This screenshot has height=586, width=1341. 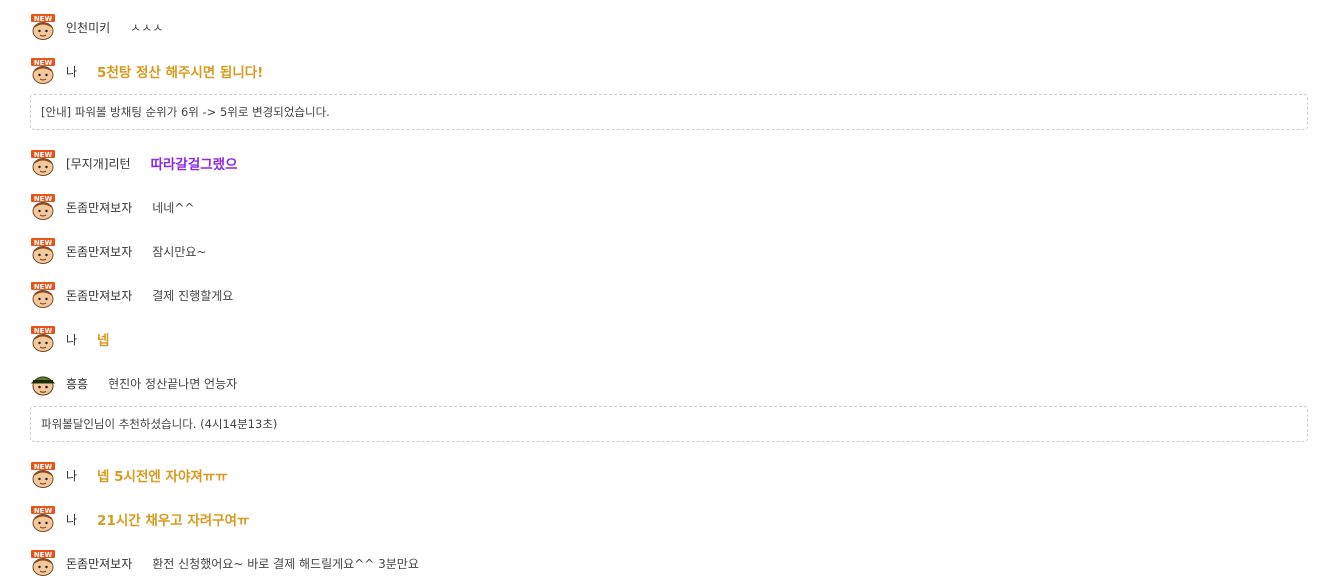 What do you see at coordinates (162, 477) in the screenshot?
I see `message-text: 넵 5시전엔 자야져ㅠㅠ` at bounding box center [162, 477].